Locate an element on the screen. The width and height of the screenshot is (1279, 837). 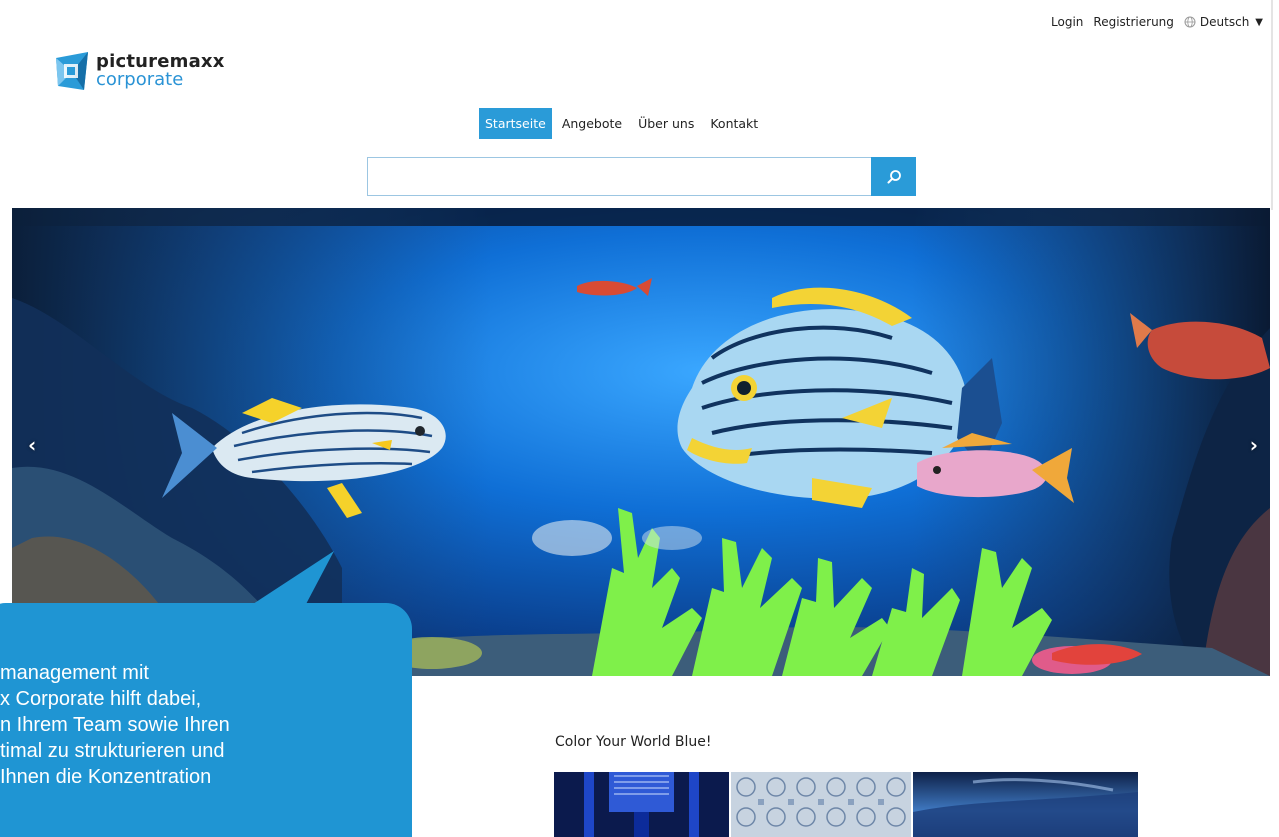
scrollbar-track is located at coordinates (1272, 105).